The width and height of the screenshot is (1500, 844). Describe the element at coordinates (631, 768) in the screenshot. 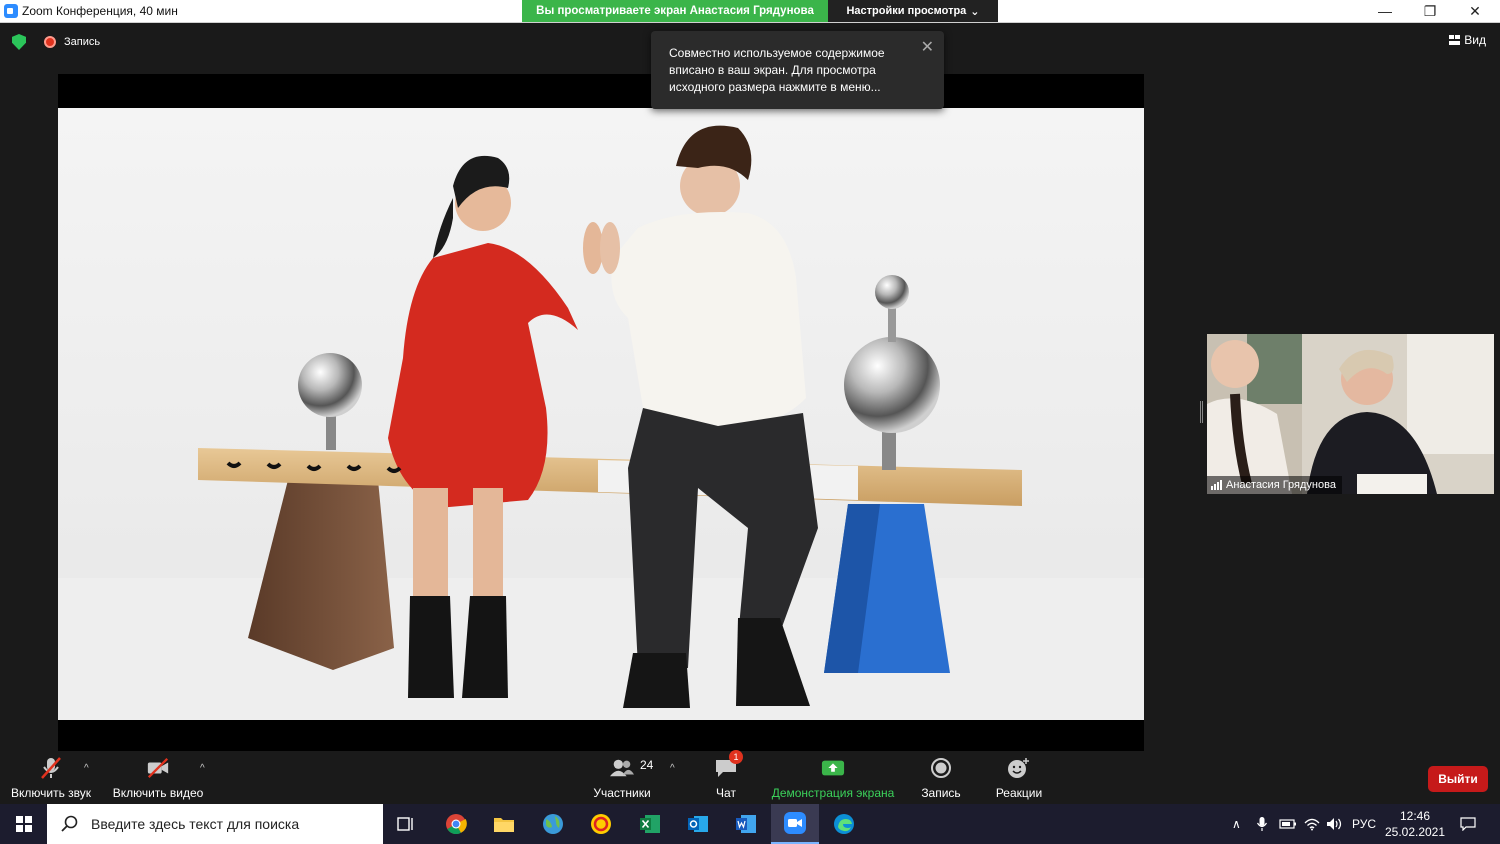

I see `participants-icon: 24` at that location.